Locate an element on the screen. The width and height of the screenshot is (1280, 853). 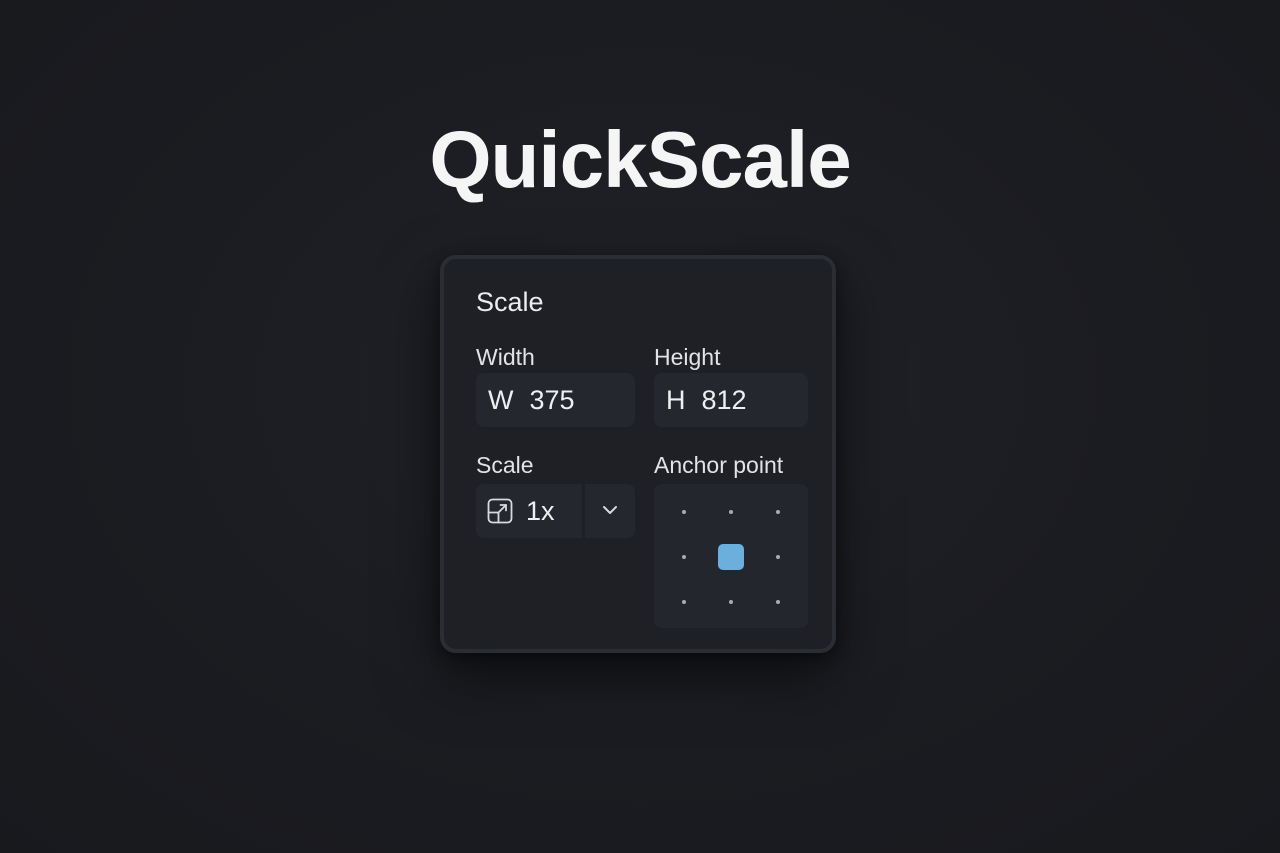
anchor-point-middle-right is located at coordinates (778, 557).